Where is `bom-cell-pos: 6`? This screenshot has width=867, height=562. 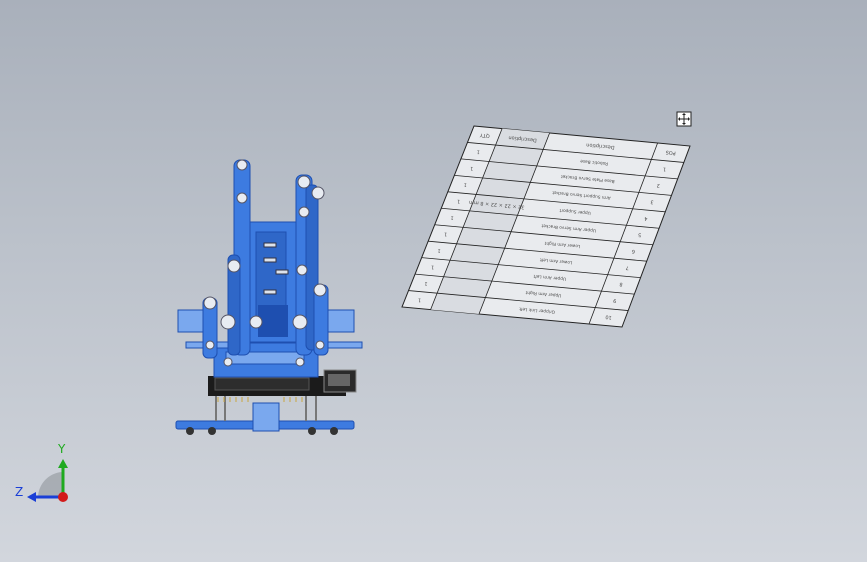 bom-cell-pos: 6 is located at coordinates (634, 251).